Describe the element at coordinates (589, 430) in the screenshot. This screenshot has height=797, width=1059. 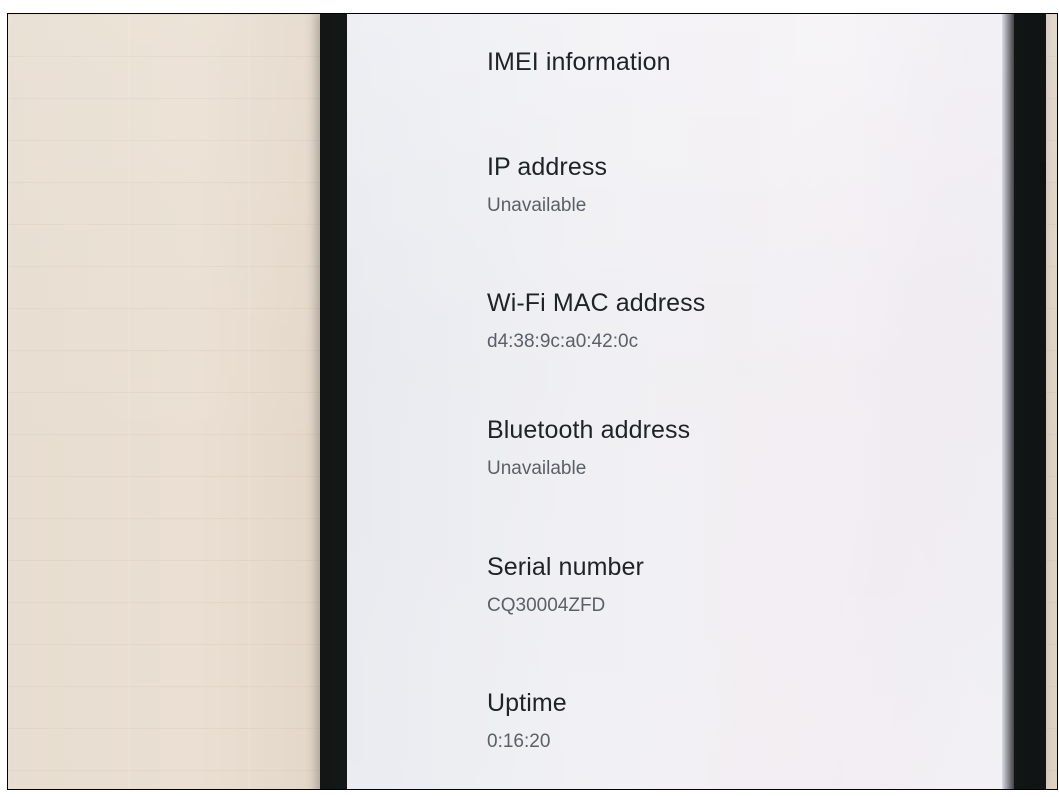
I see `bluetooth-address-title: Bluetooth address` at that location.